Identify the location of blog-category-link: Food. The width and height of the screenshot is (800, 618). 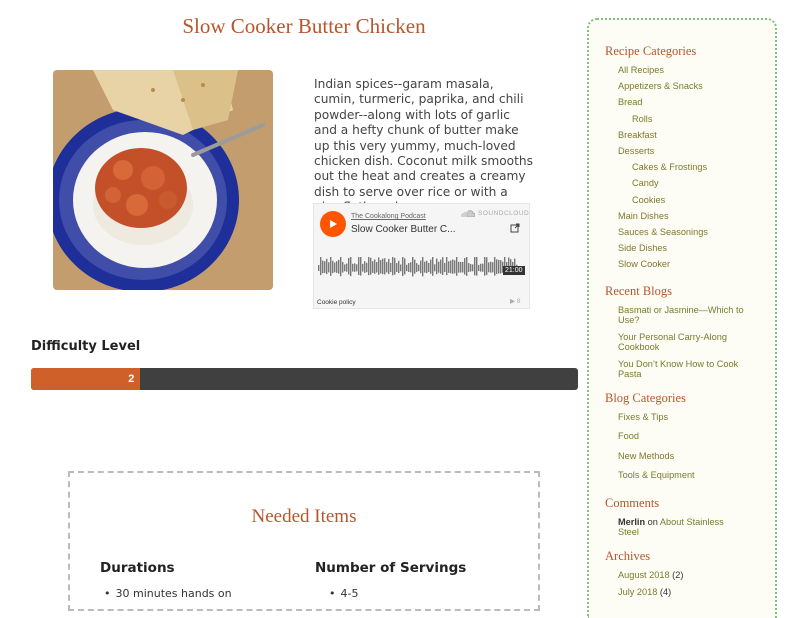
(628, 436).